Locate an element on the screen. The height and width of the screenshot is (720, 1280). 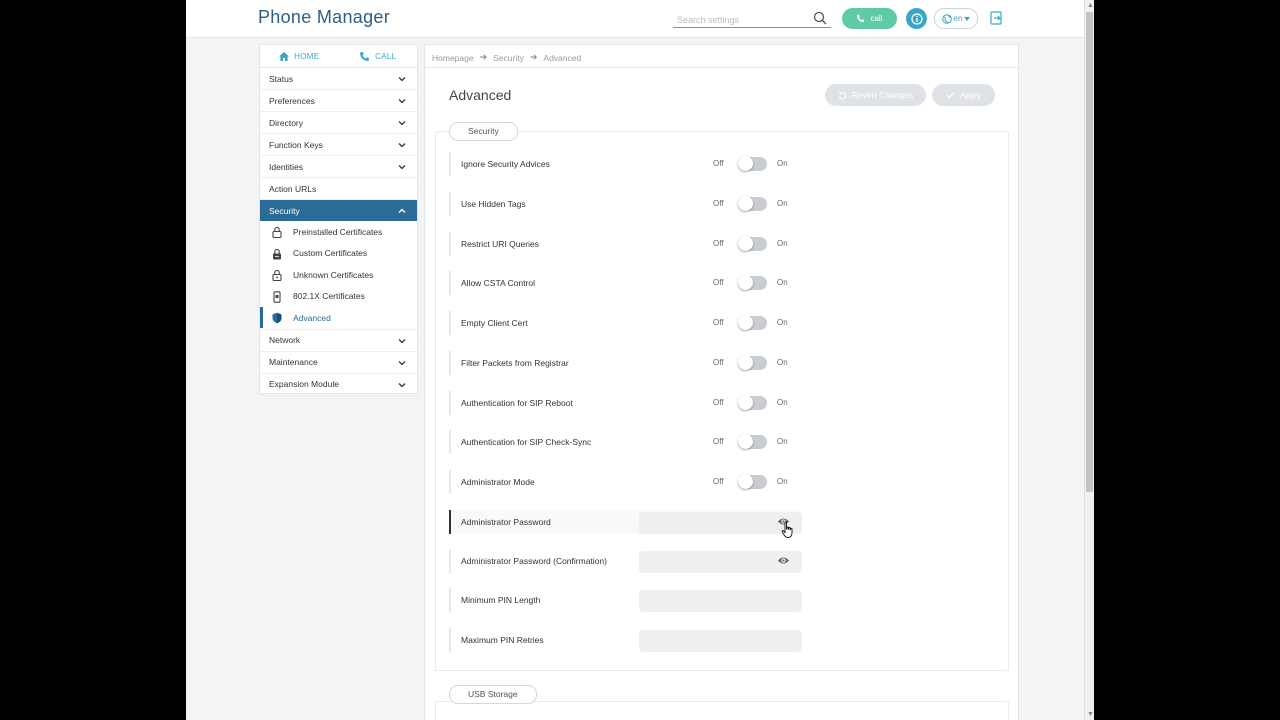
caret-down-icon is located at coordinates (967, 18).